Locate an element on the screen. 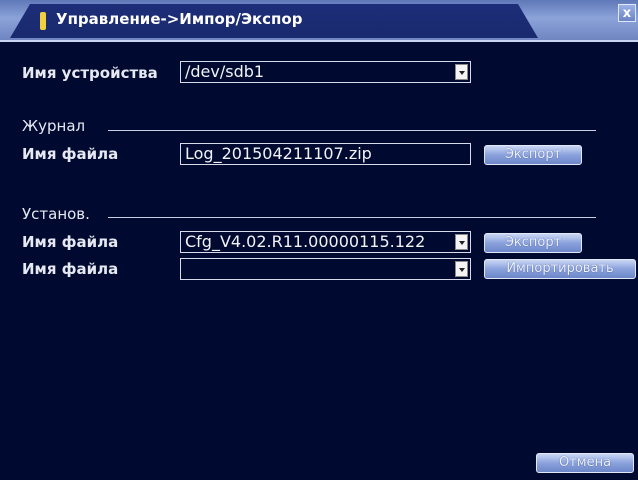 This screenshot has height=480, width=638. device-label: Имя устройства is located at coordinates (90, 73).